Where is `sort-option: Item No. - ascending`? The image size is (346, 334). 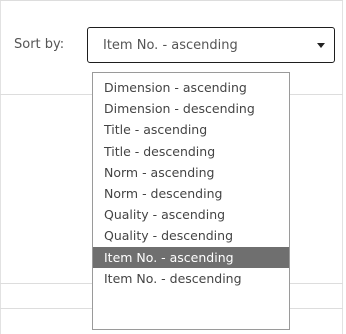
sort-option: Item No. - ascending is located at coordinates (191, 257).